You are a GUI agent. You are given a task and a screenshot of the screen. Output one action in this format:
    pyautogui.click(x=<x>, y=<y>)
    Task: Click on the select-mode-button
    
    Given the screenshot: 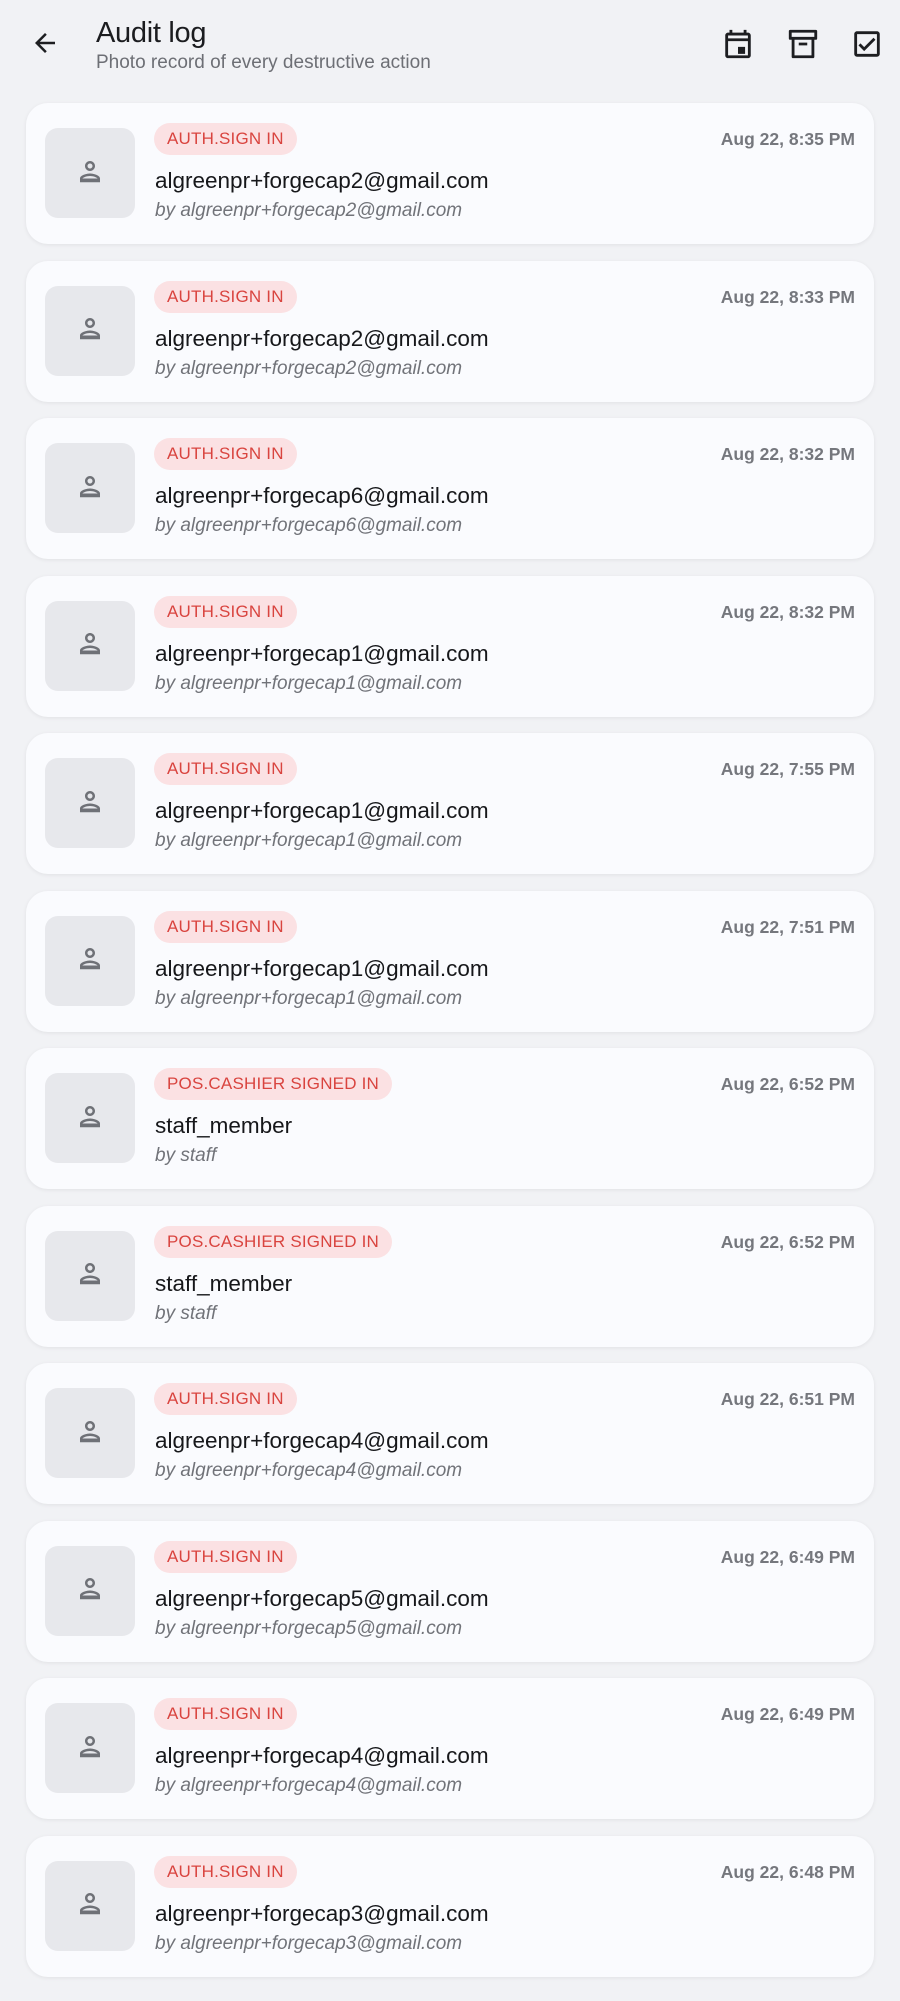 What is the action you would take?
    pyautogui.click(x=867, y=46)
    